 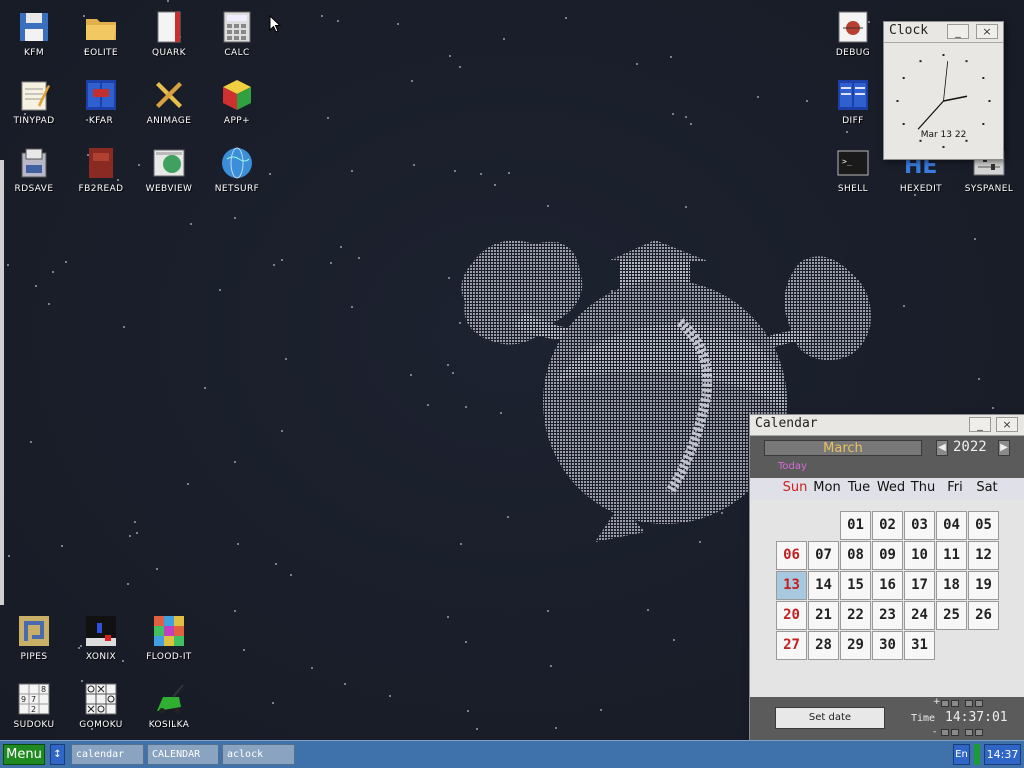 What do you see at coordinates (830, 718) in the screenshot?
I see `set-date-button: Set date` at bounding box center [830, 718].